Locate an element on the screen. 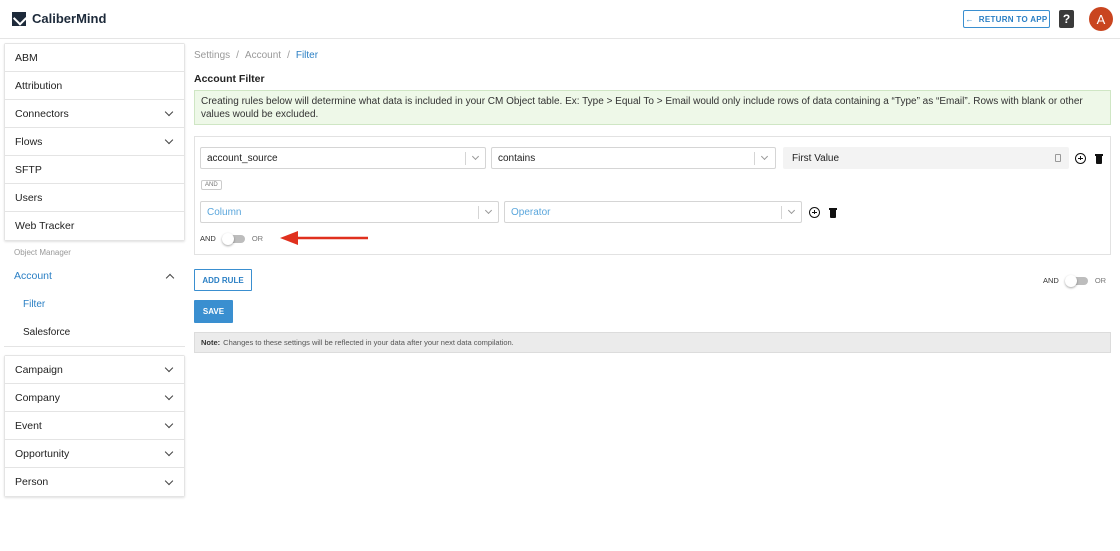 The image size is (1120, 551). column-select-empty: Column is located at coordinates (349, 212).